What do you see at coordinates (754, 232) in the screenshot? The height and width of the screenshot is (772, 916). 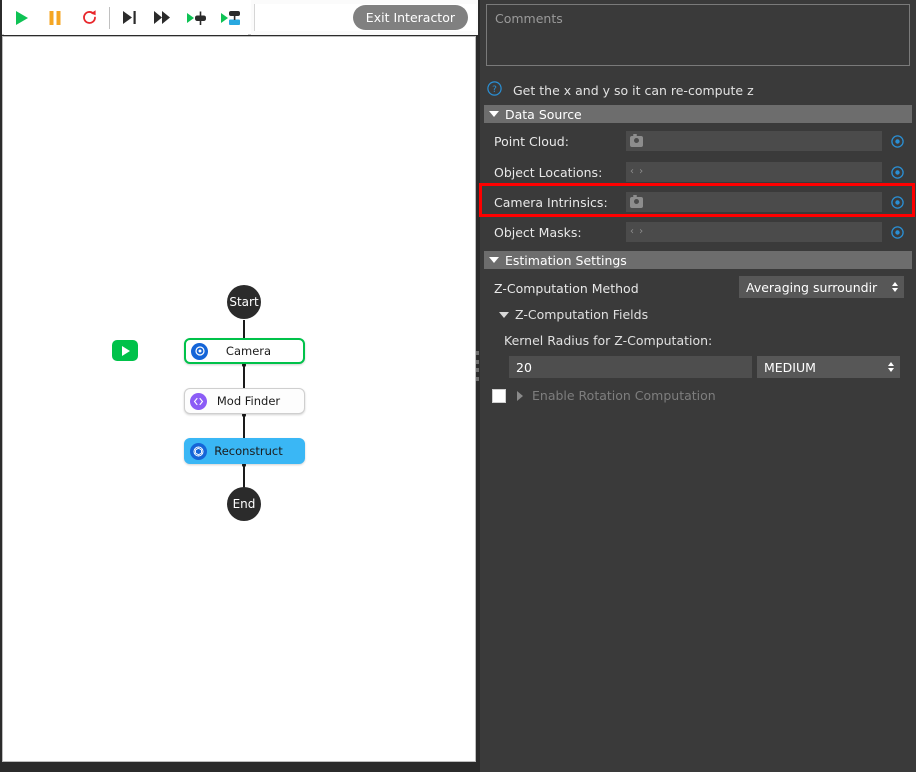 I see `field-input-object-masks: ‹ ›` at bounding box center [754, 232].